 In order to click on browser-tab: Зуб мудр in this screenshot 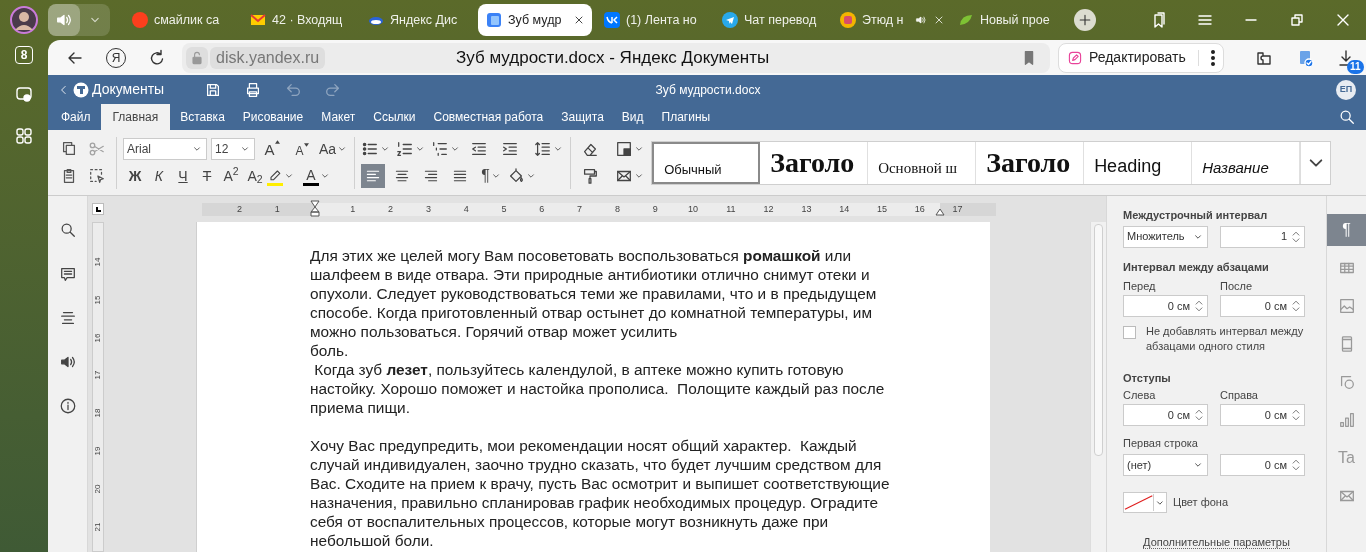, I will do `click(535, 20)`.